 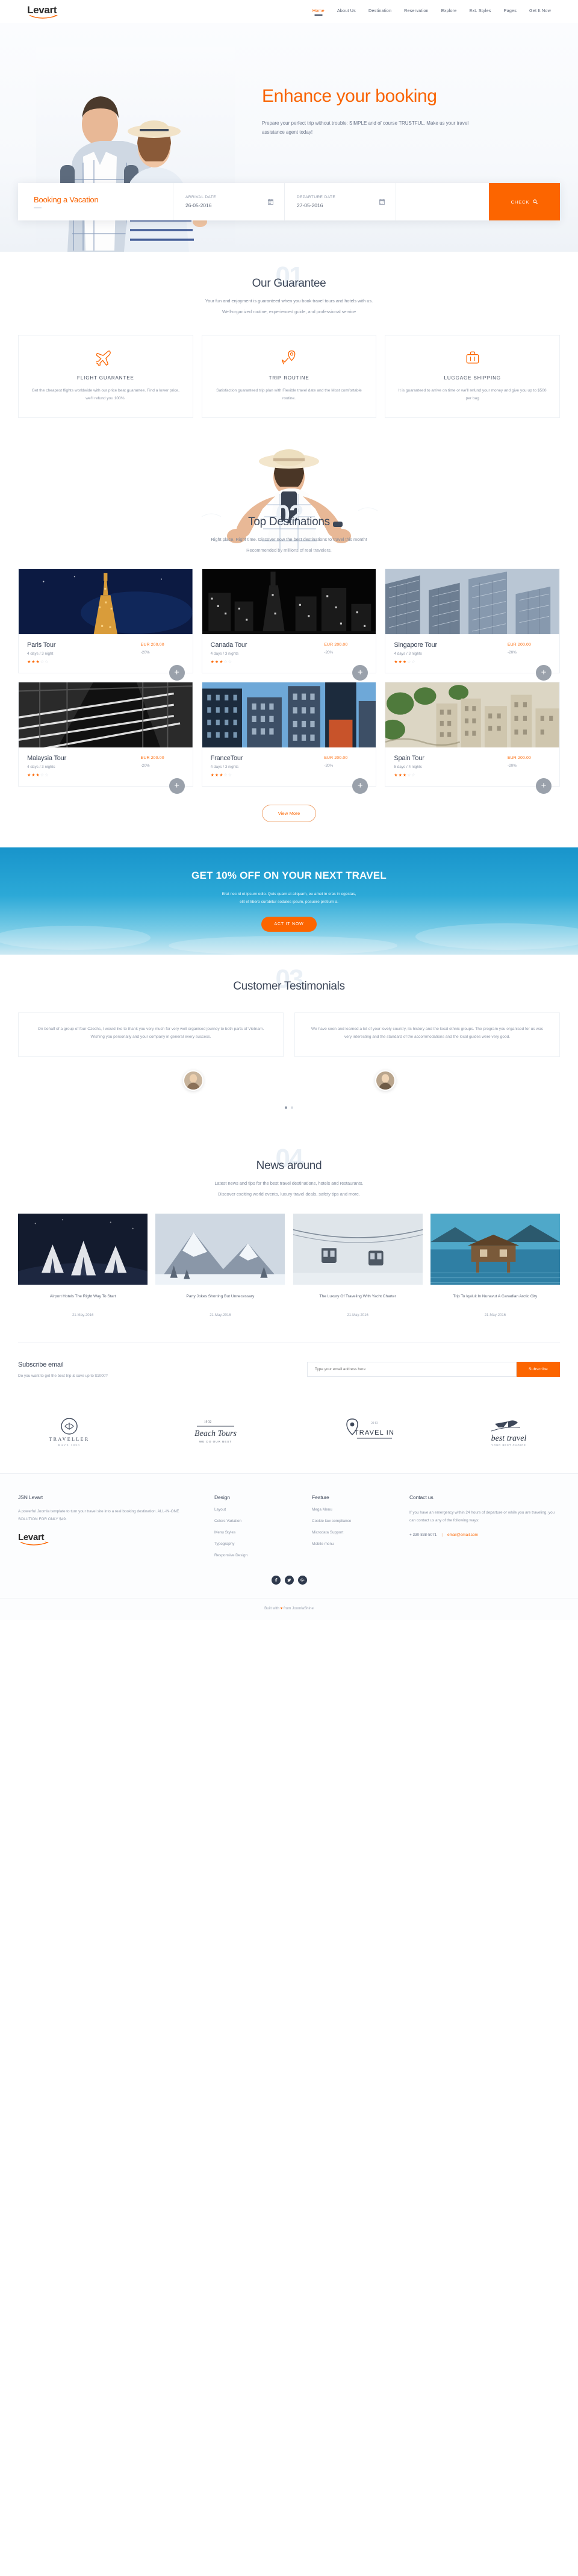 I want to click on contact-phone: + 330-838-5071, so click(x=423, y=1535).